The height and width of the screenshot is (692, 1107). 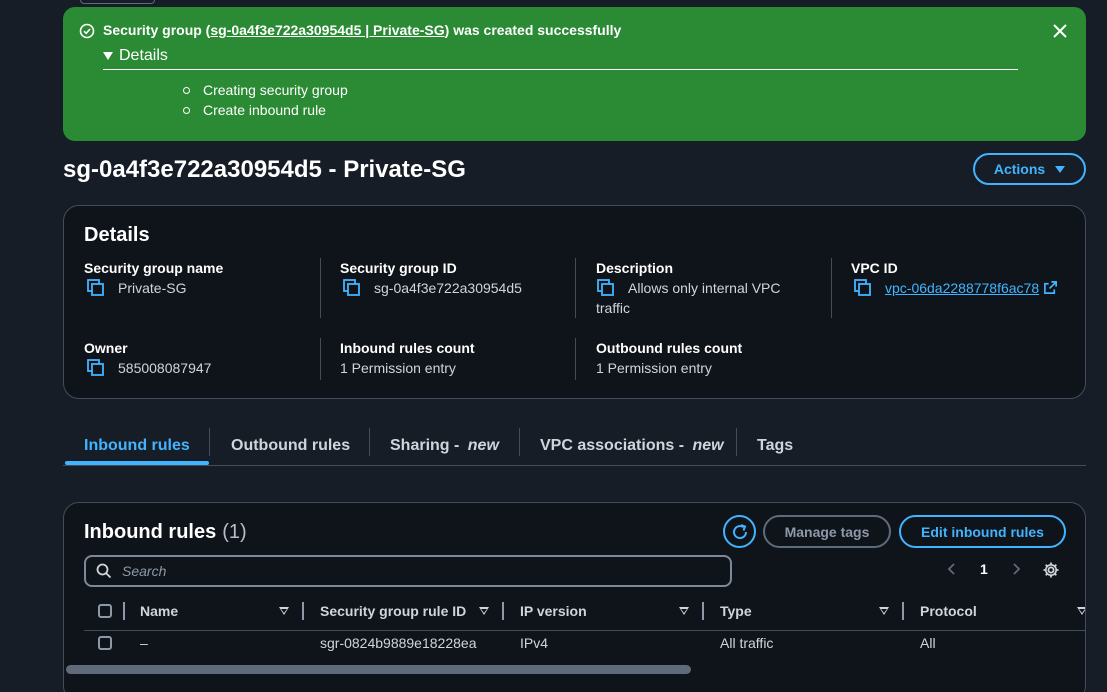 What do you see at coordinates (412, 571) in the screenshot?
I see `search-input` at bounding box center [412, 571].